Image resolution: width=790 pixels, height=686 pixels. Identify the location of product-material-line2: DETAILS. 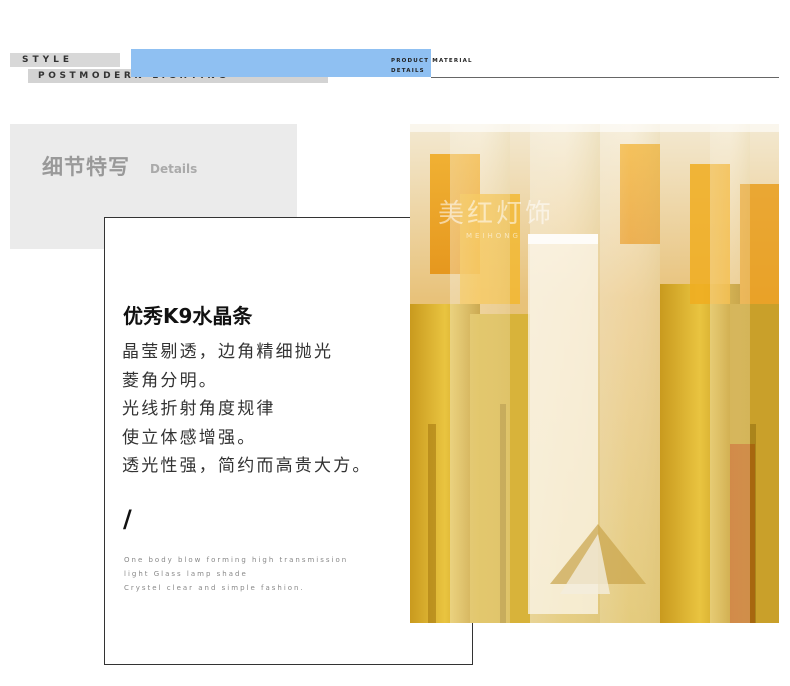
(408, 71).